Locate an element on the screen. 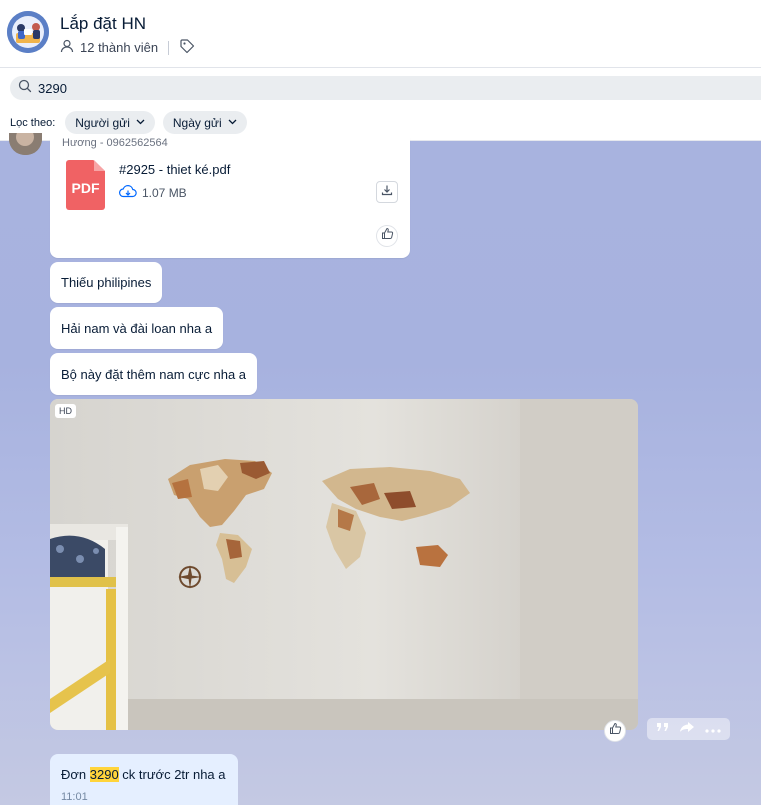 This screenshot has width=761, height=805. download-icon is located at coordinates (387, 192).